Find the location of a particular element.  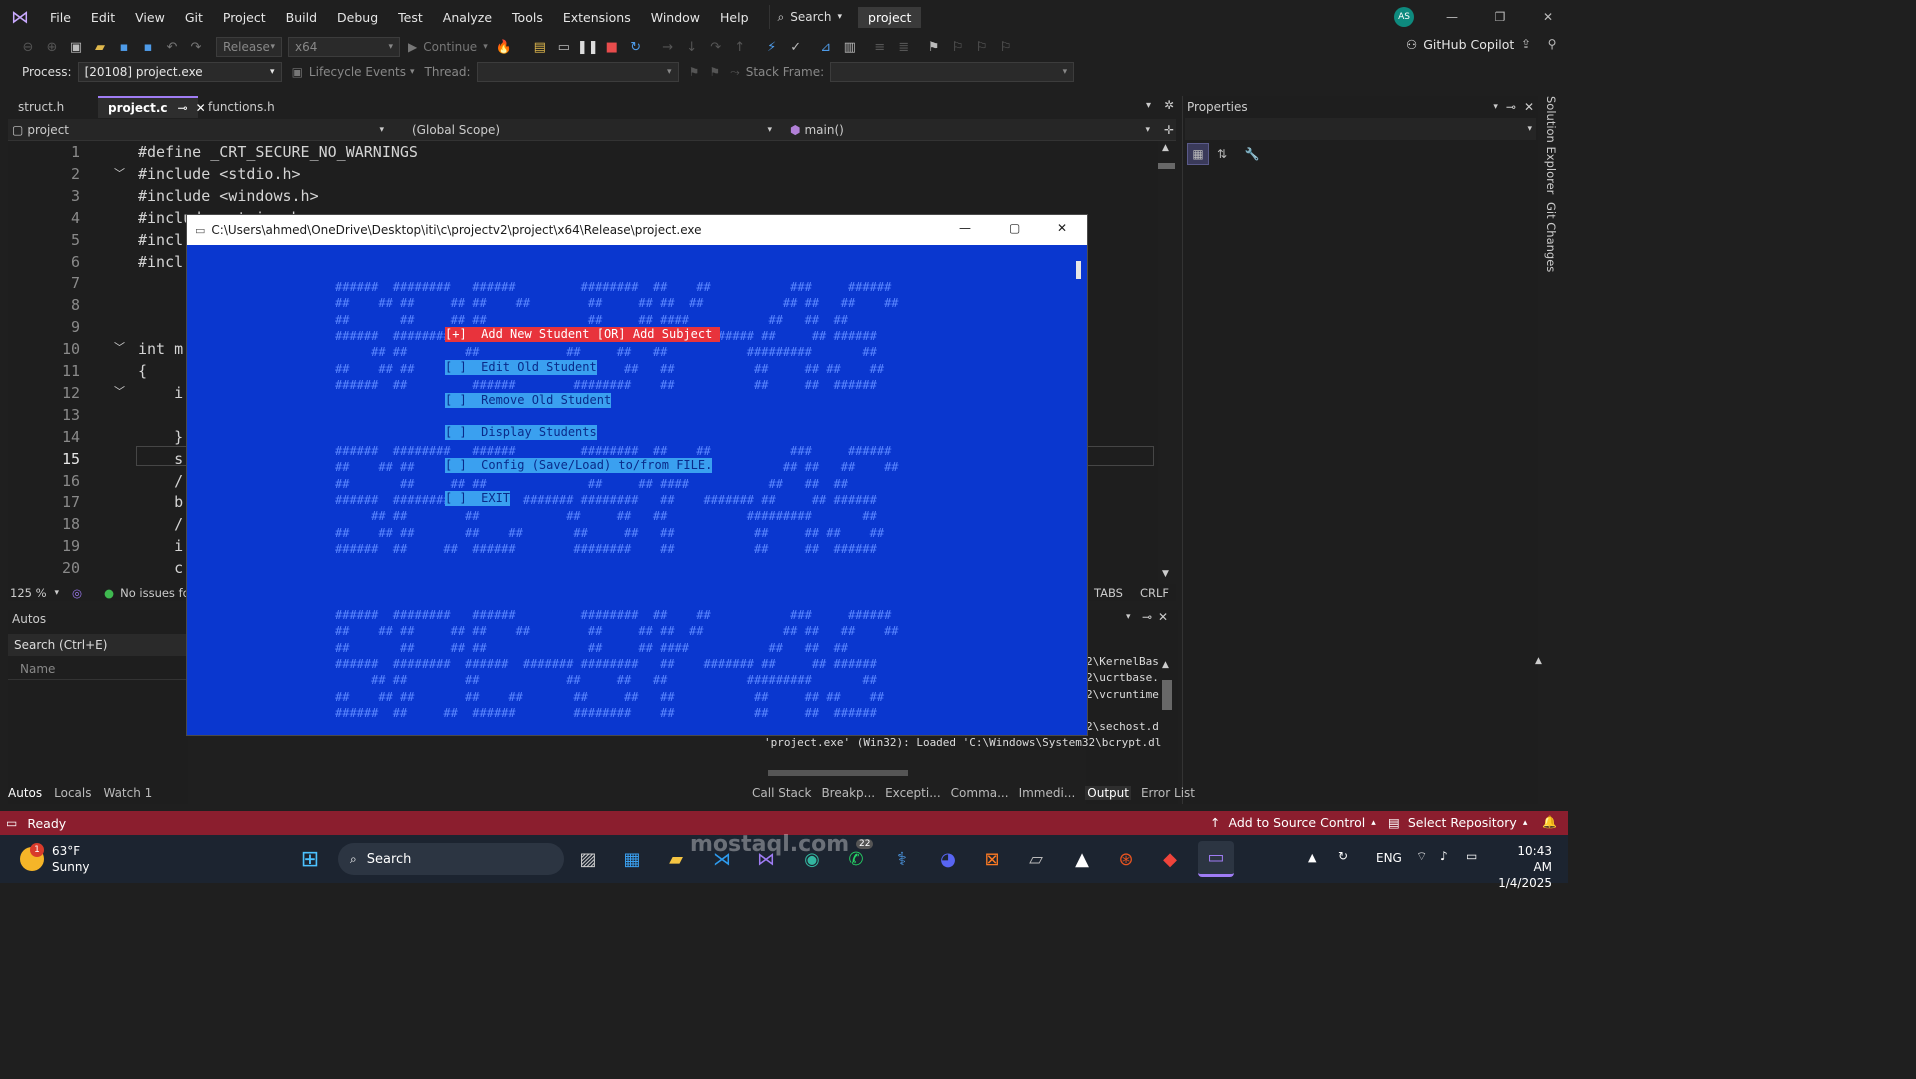

next-bookmark-icon: ⚐ is located at coordinates (982, 47).